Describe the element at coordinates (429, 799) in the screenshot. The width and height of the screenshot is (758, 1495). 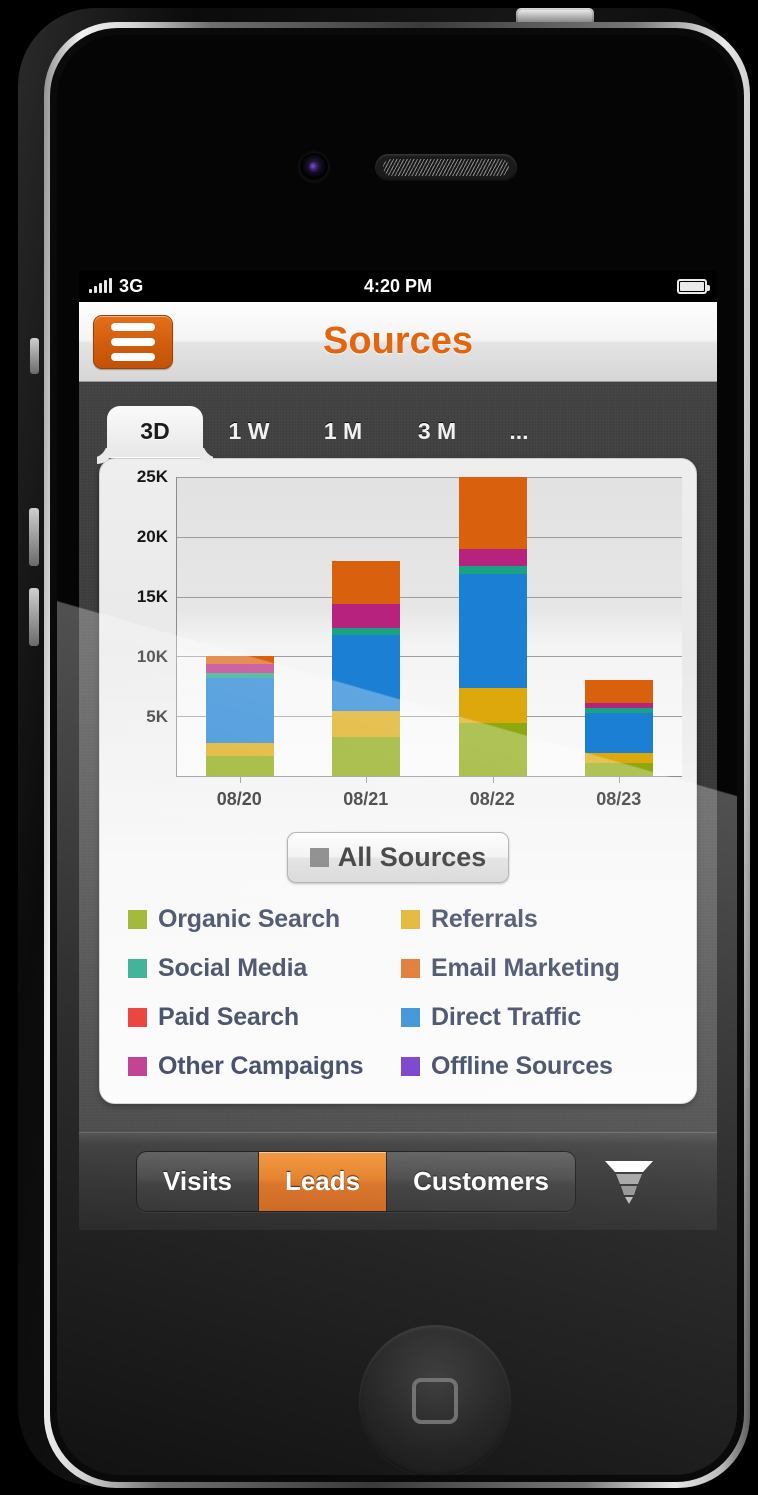
I see `x-axis: 08/20 08/21 08/22 08/23` at that location.